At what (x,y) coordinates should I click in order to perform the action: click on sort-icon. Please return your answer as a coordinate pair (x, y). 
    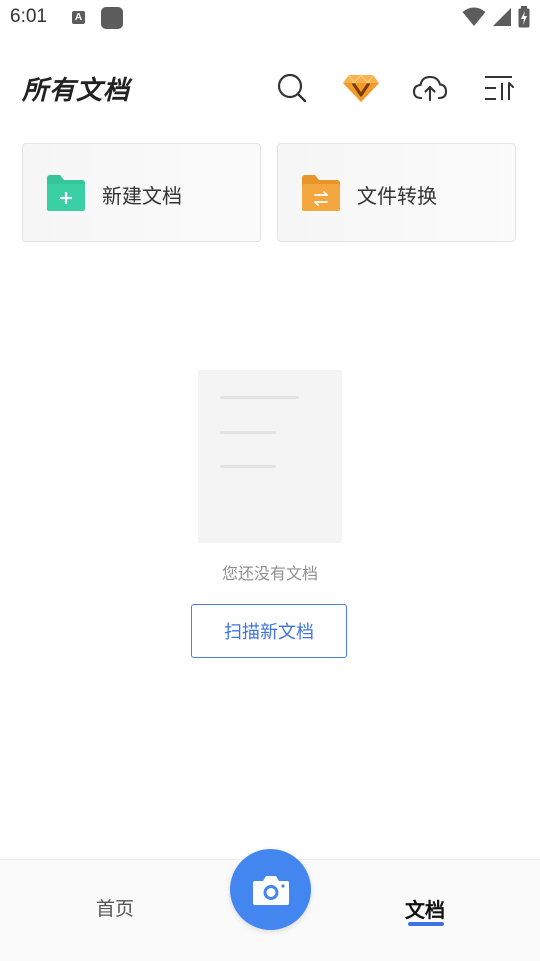
    Looking at the image, I should click on (499, 88).